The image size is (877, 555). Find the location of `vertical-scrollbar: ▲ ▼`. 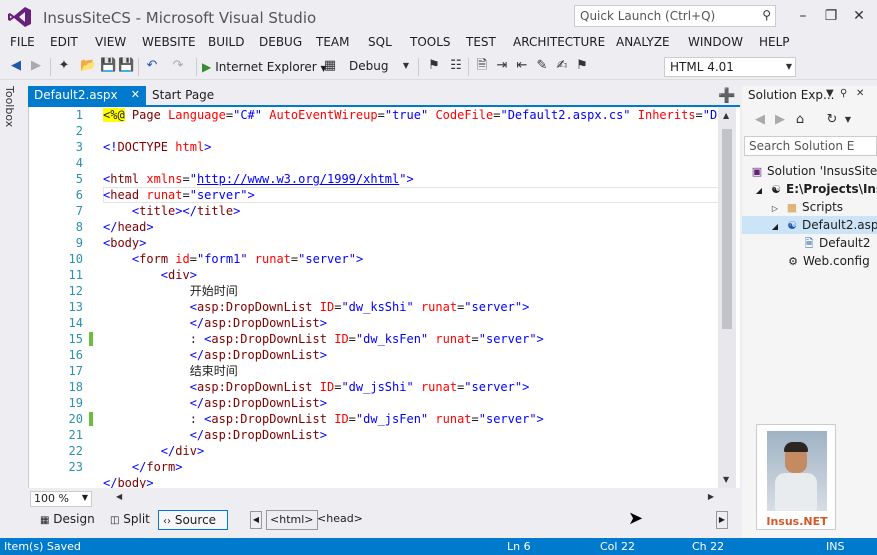

vertical-scrollbar: ▲ ▼ is located at coordinates (727, 297).